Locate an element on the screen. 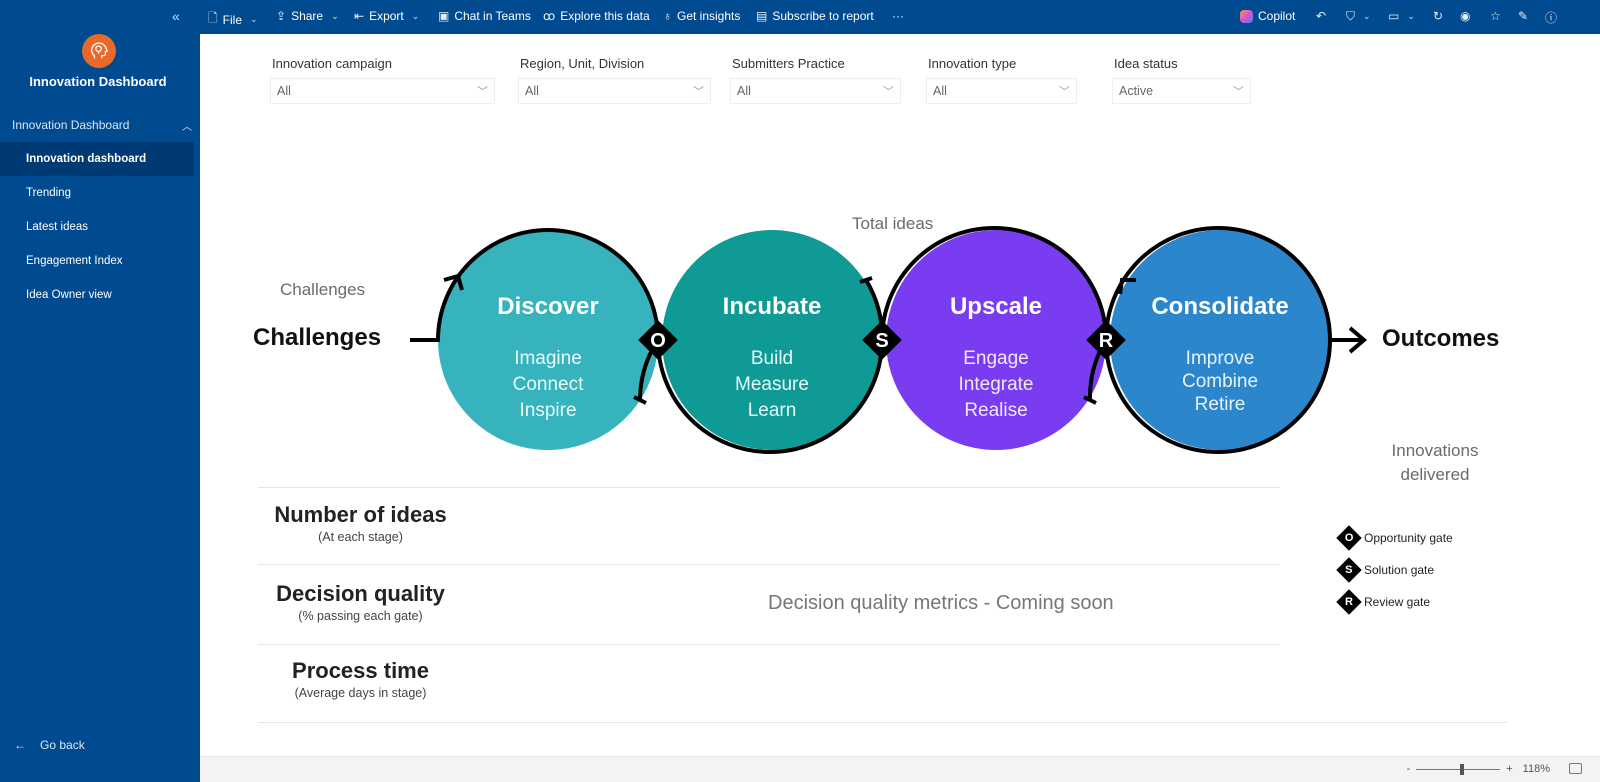 The height and width of the screenshot is (782, 1600). get-insights-label: Get insights is located at coordinates (709, 16).